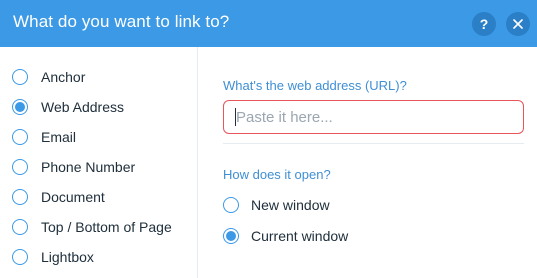 The image size is (537, 278). What do you see at coordinates (83, 107) in the screenshot?
I see `link-type-label: Web Address` at bounding box center [83, 107].